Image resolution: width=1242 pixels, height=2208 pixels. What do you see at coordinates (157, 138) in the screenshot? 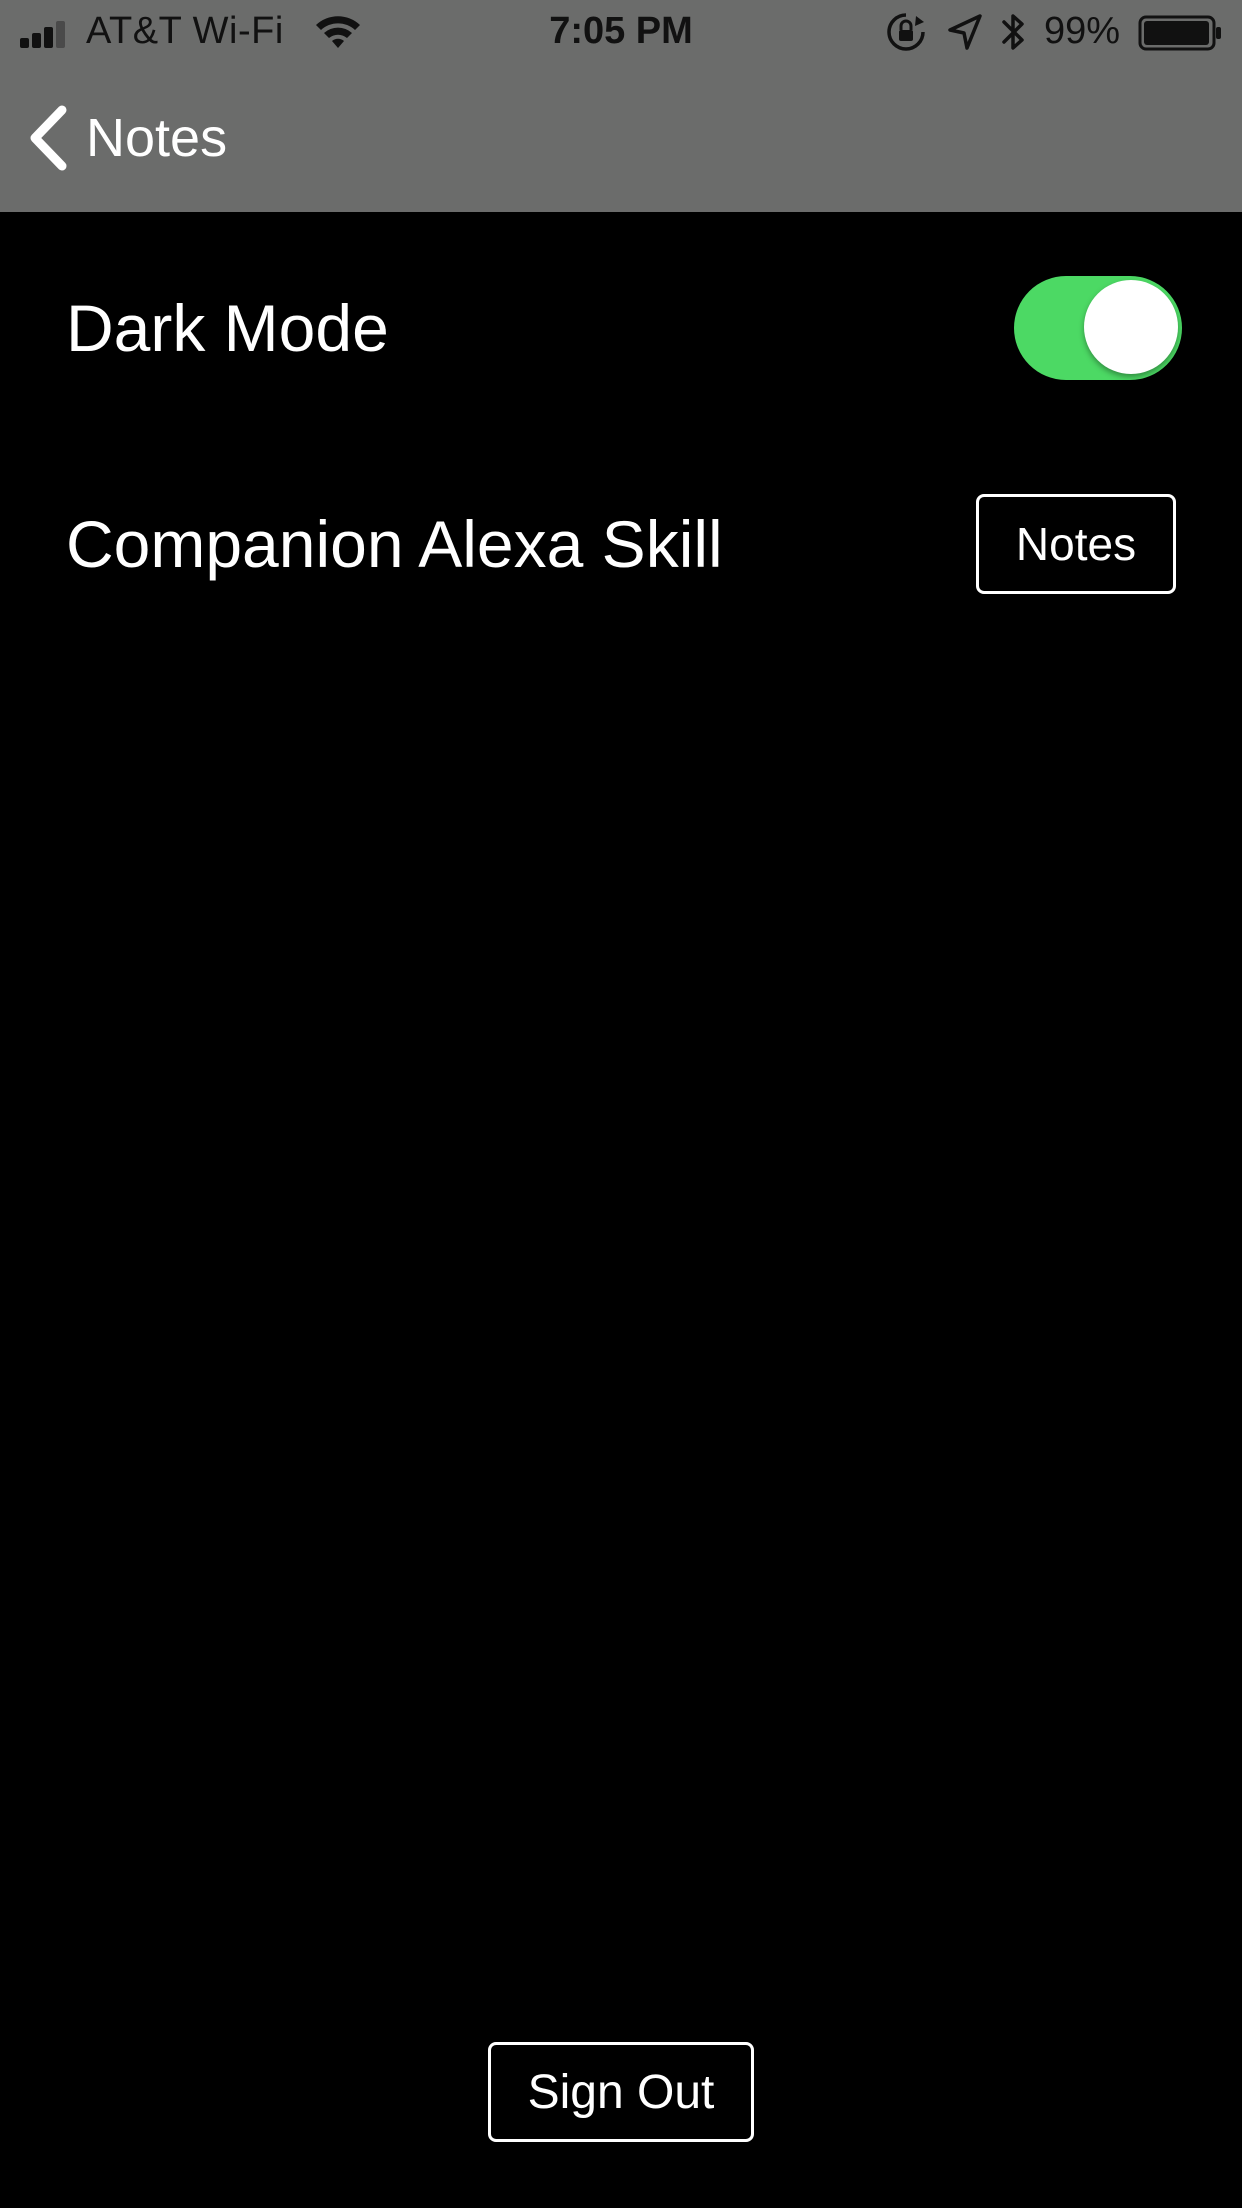
I see `back-button-label: Notes` at bounding box center [157, 138].